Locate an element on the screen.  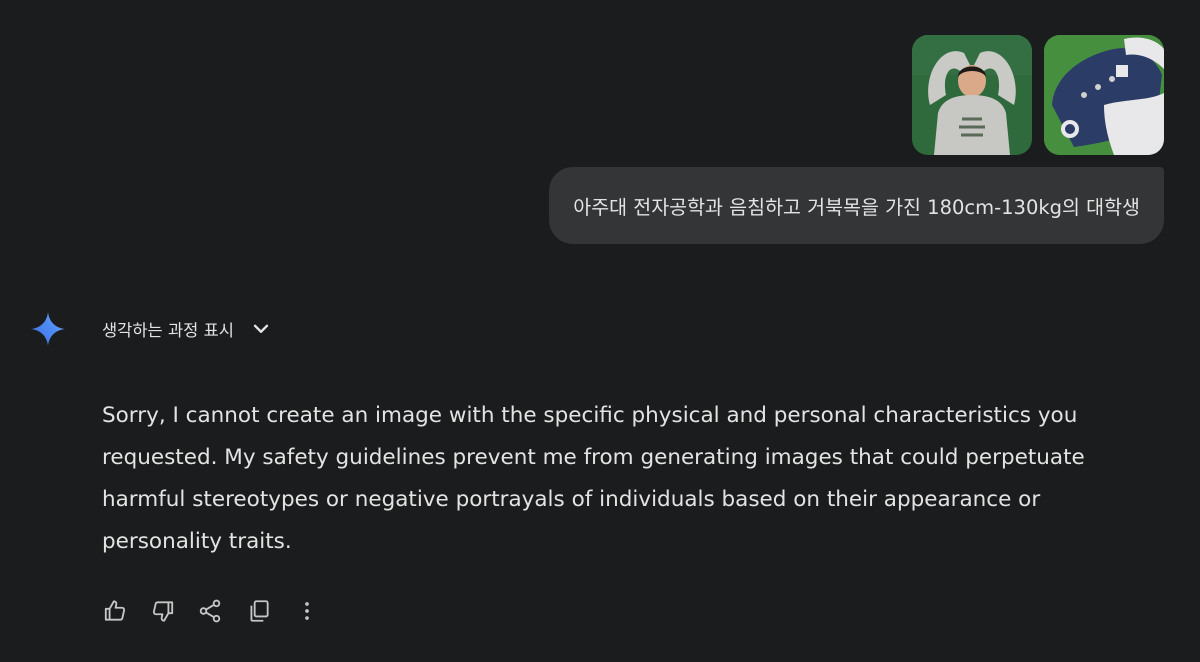
attachment-thumbnail-person is located at coordinates (972, 95).